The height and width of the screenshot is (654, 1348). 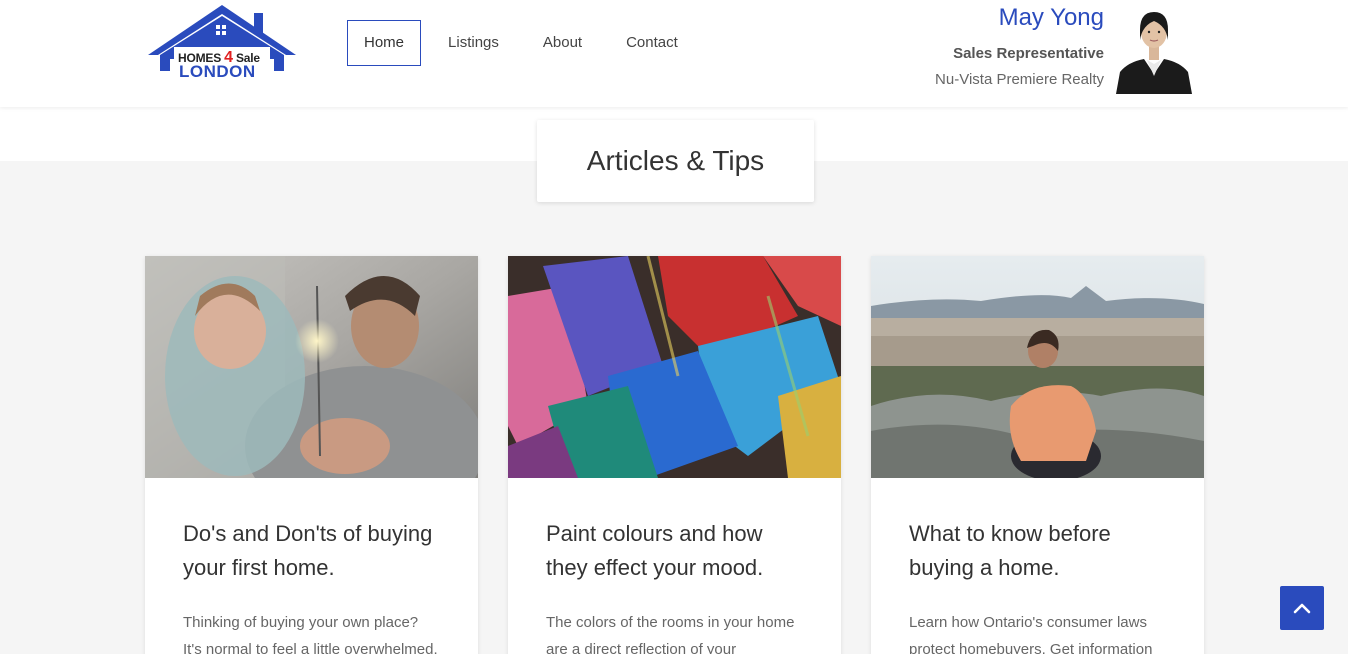 What do you see at coordinates (1028, 53) in the screenshot?
I see `agent-title: Sales Representative` at bounding box center [1028, 53].